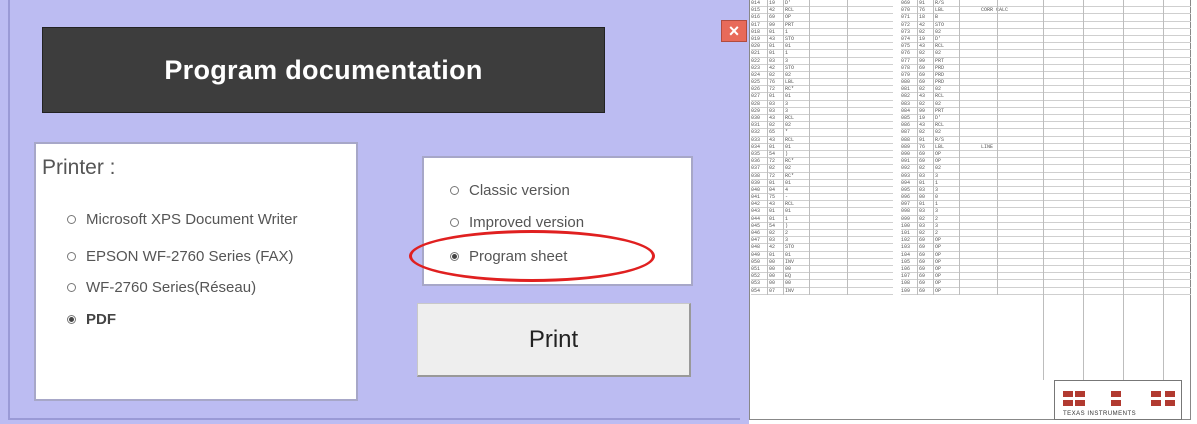 This screenshot has height=424, width=1197. I want to click on sheet-row: 035 54), so click(822, 154).